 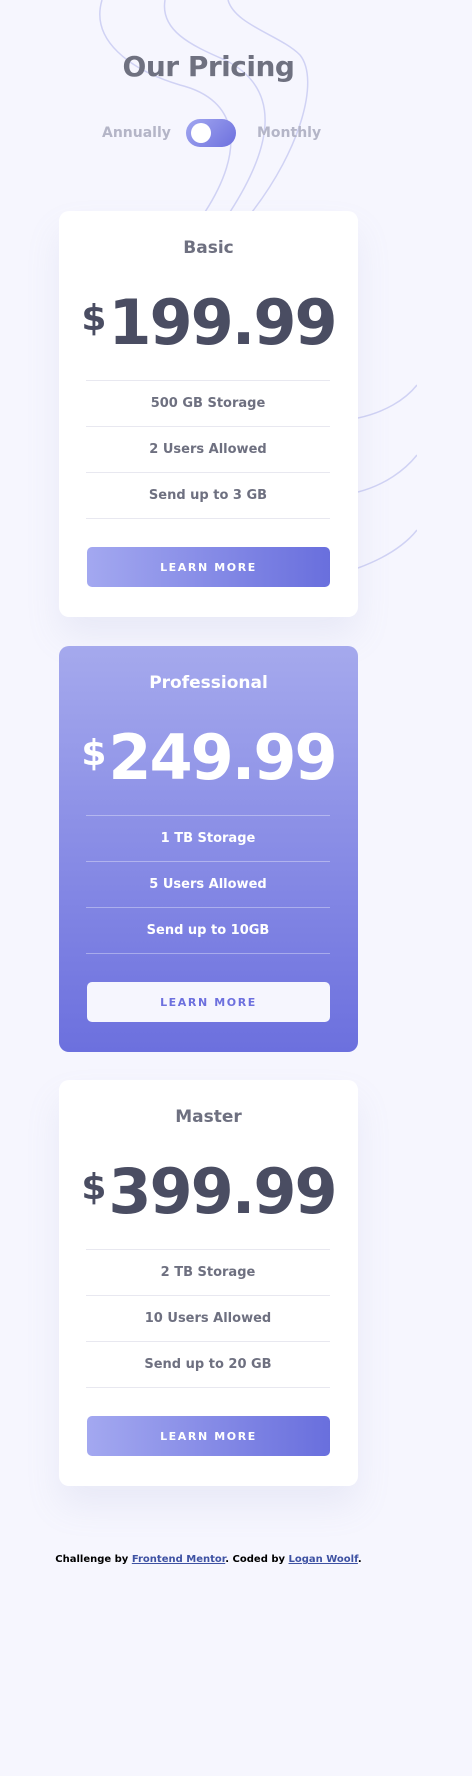 I want to click on attribution-suffix: ., so click(x=359, y=1559).